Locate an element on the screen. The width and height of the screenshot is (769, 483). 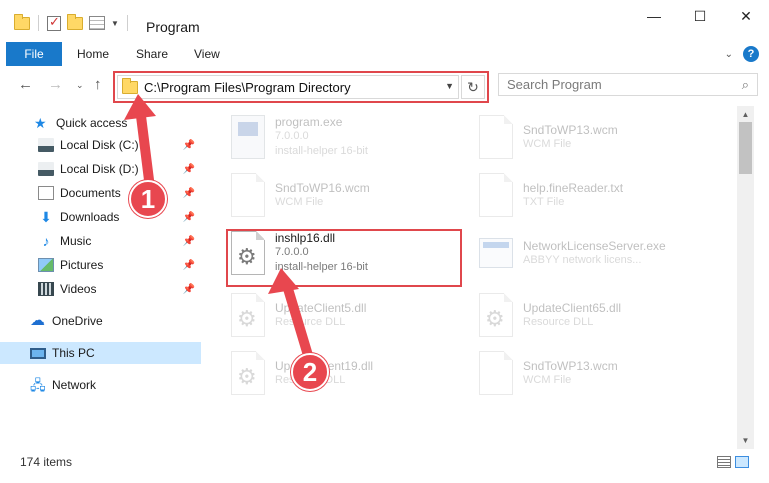
sidebar-item-label: Documents is located at coordinates (90, 193).